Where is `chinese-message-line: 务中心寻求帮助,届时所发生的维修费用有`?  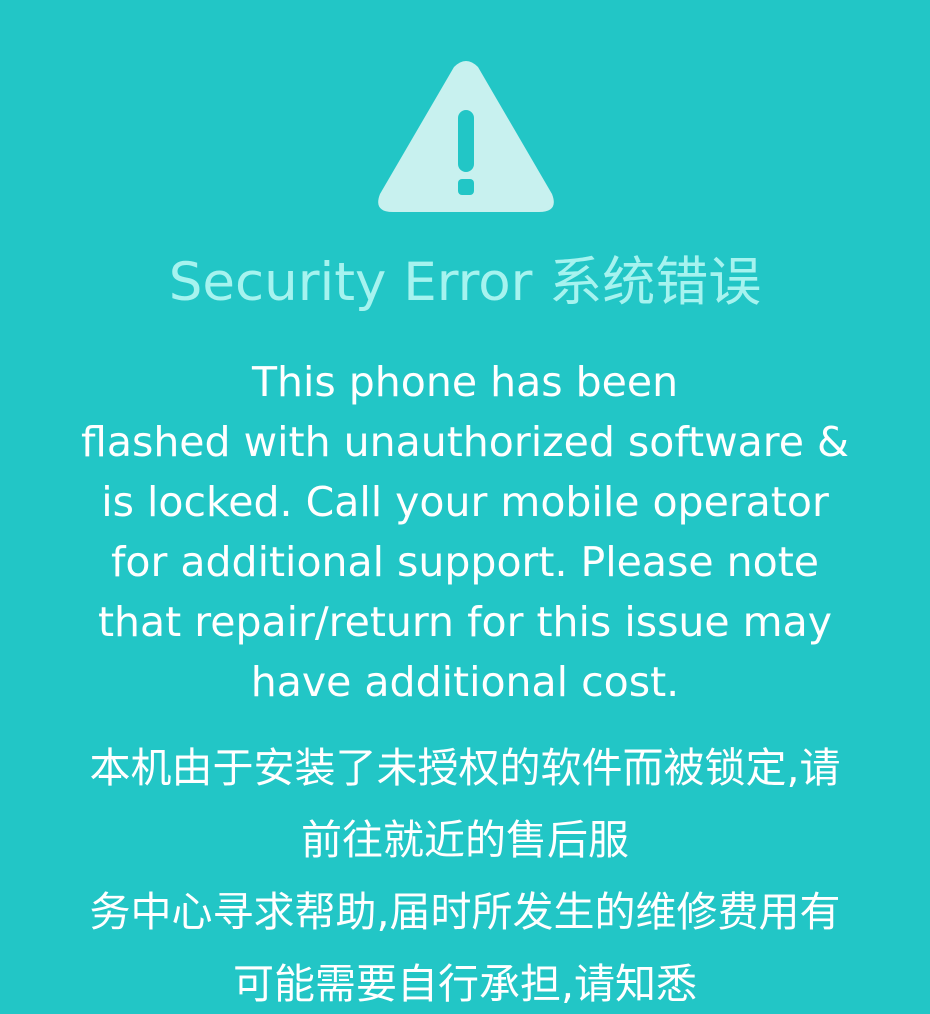
chinese-message-line: 务中心寻求帮助,届时所发生的维修费用有 is located at coordinates (465, 912).